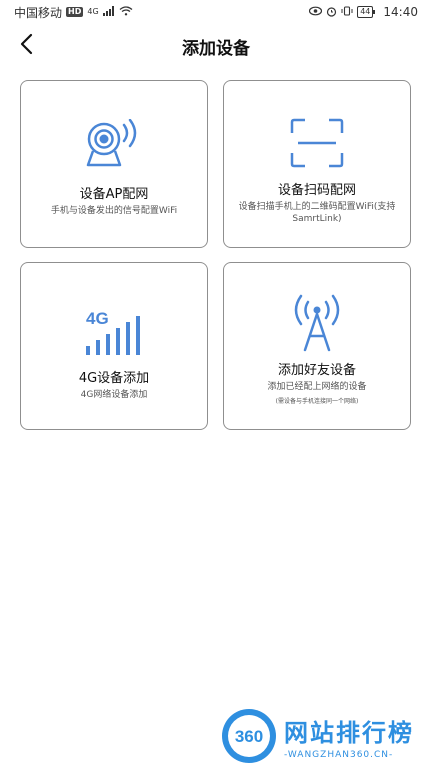 The image size is (432, 768). I want to click on vibrate-icon, so click(347, 12).